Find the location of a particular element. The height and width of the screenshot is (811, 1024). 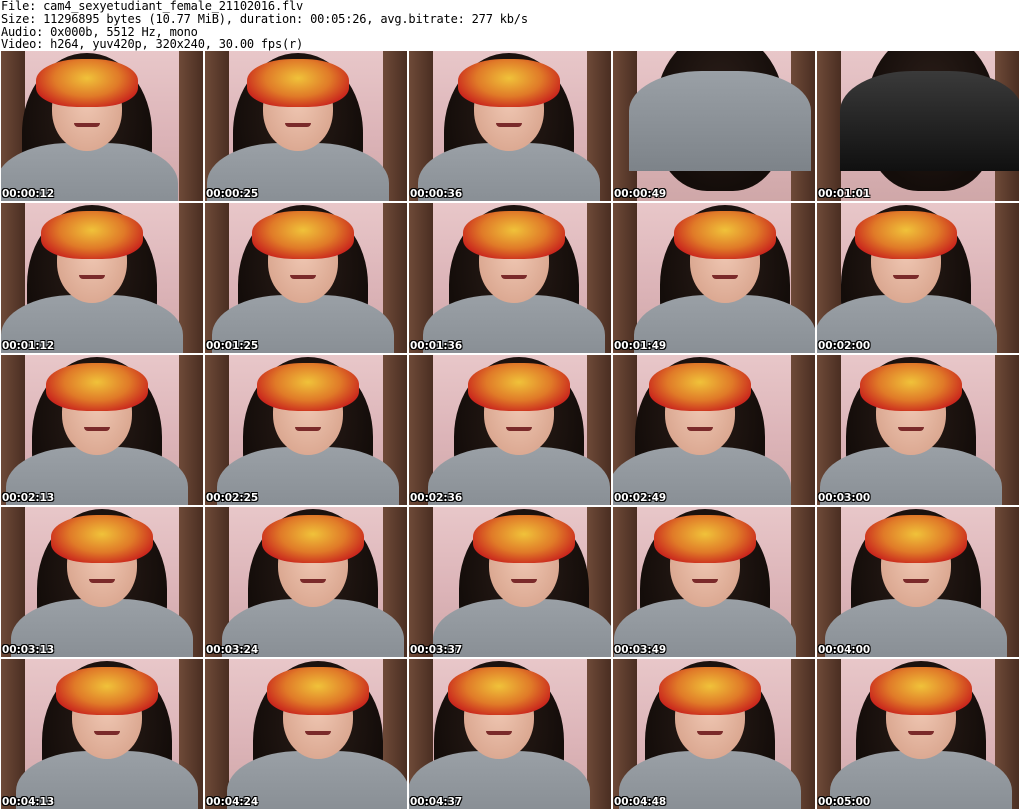

thumbnail-timestamp: 00:01:49 is located at coordinates (640, 346).